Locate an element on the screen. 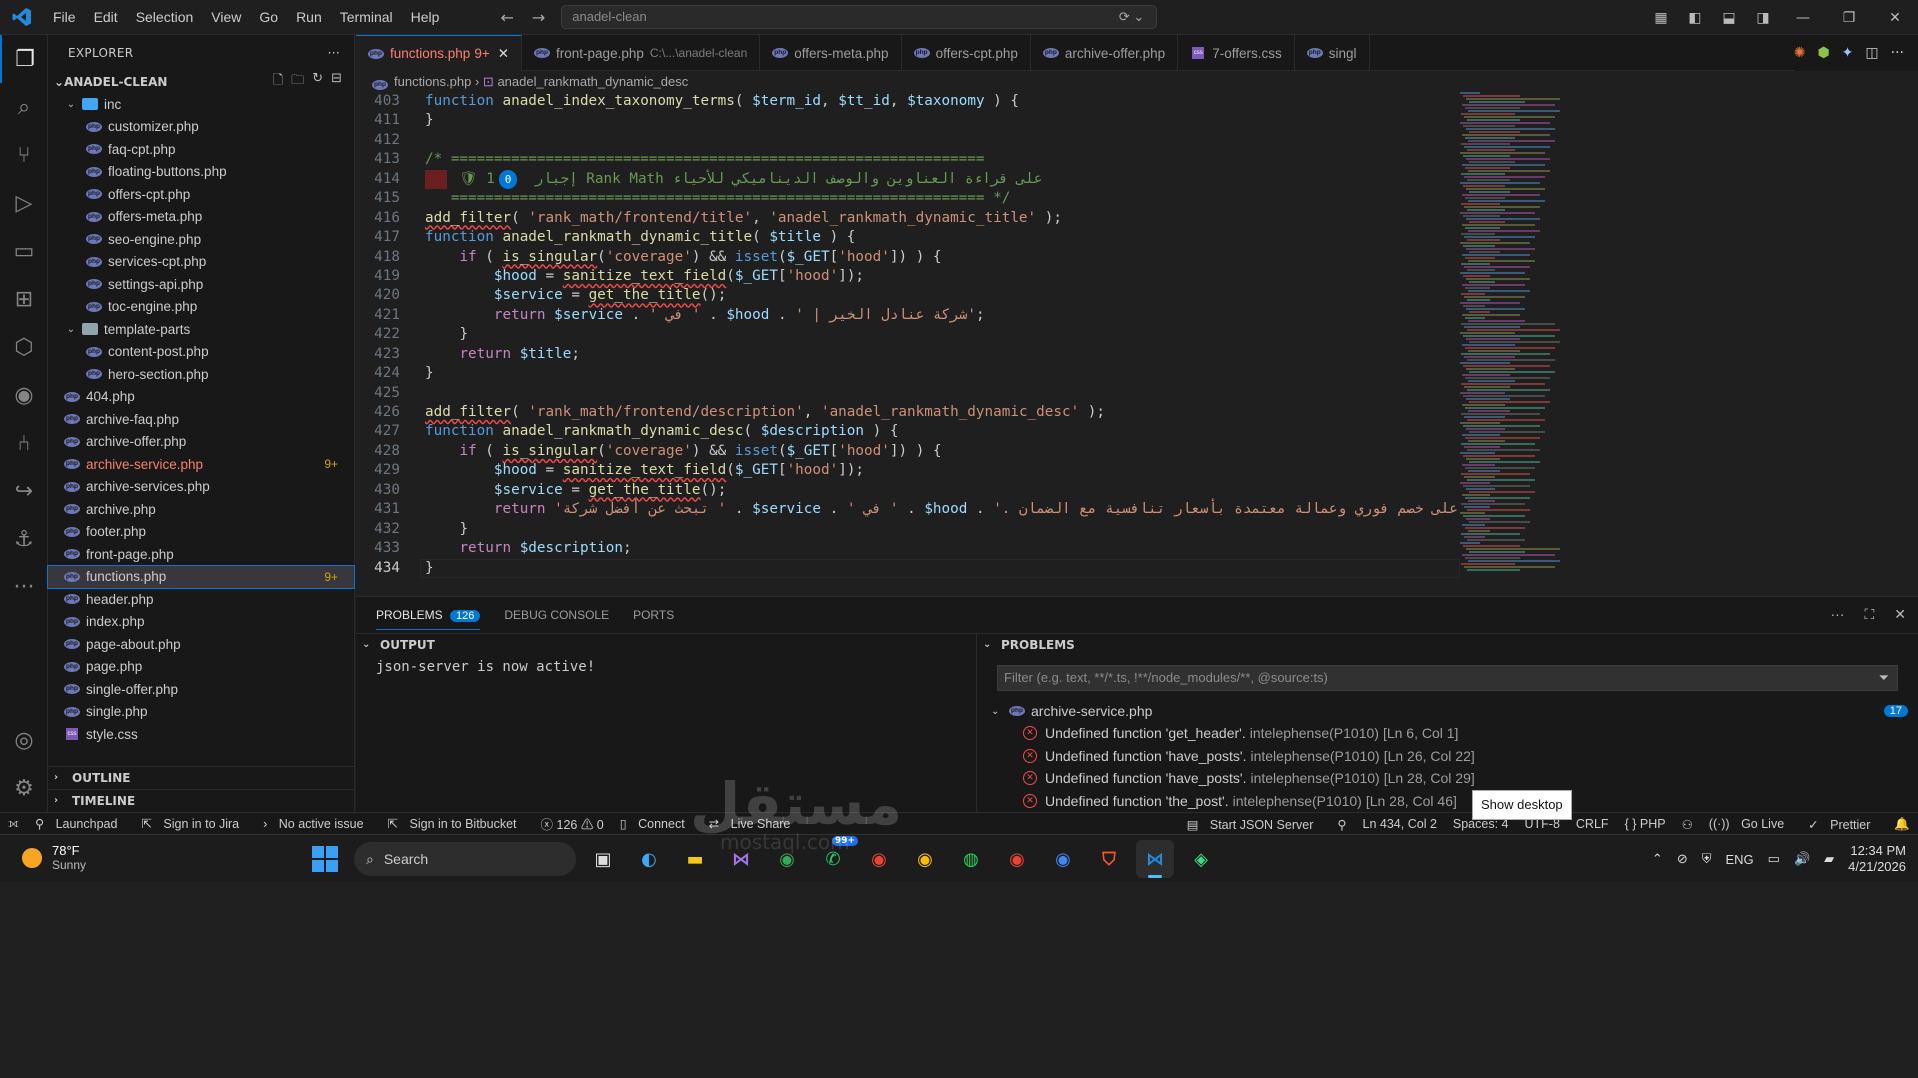 This screenshot has height=1078, width=1918. copilot-status-icon: ⚇ is located at coordinates (1687, 824).